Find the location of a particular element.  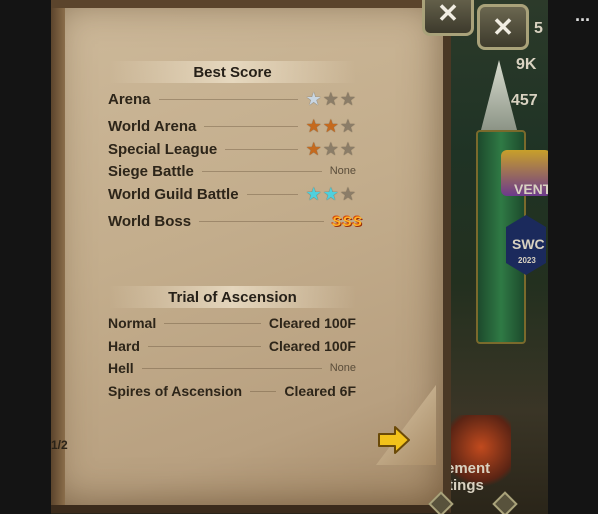

row-label: Normal is located at coordinates (132, 323).